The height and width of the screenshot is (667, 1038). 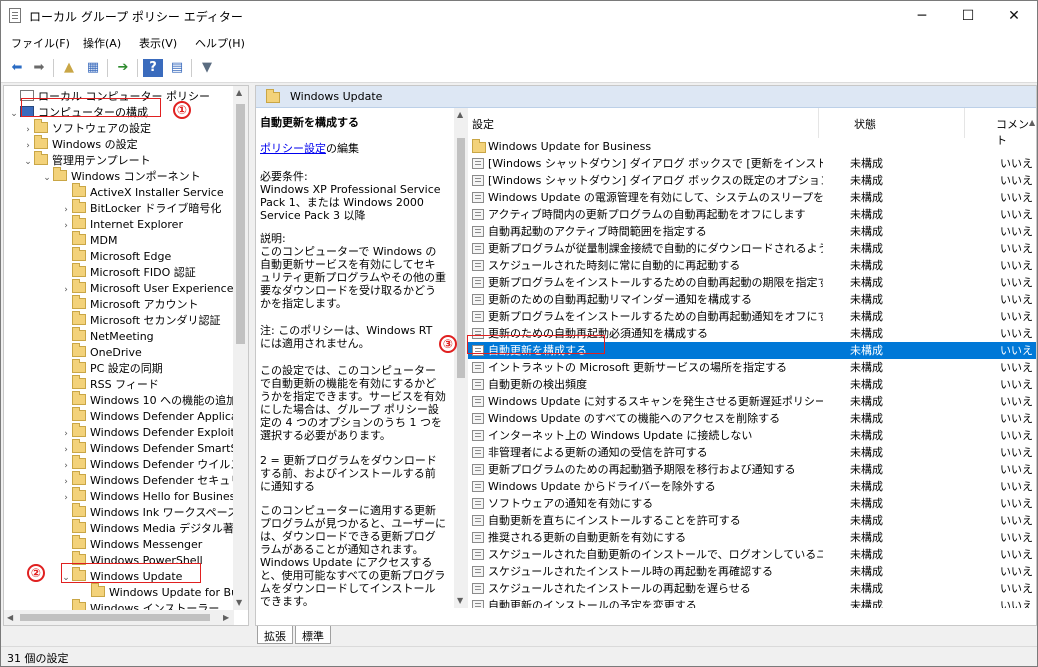 I want to click on tab-extended: 拡張, so click(x=275, y=635).